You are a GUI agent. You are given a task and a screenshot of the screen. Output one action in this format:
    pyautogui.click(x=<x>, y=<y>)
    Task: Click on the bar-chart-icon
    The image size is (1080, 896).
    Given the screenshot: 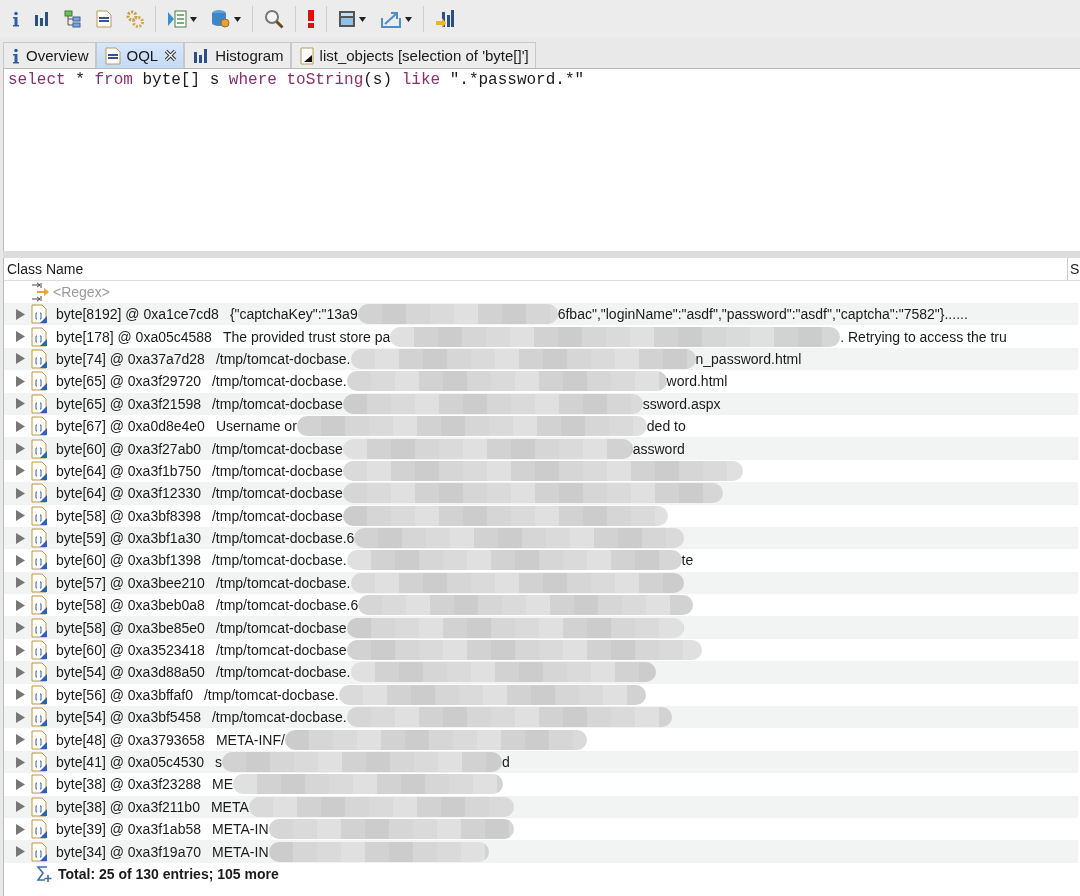 What is the action you would take?
    pyautogui.click(x=201, y=55)
    